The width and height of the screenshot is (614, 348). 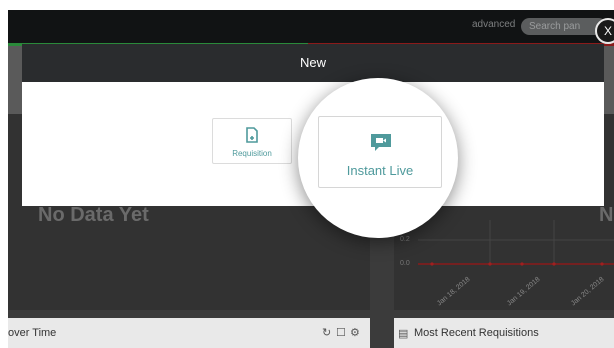 I want to click on top-bar: advanced, so click(x=311, y=26).